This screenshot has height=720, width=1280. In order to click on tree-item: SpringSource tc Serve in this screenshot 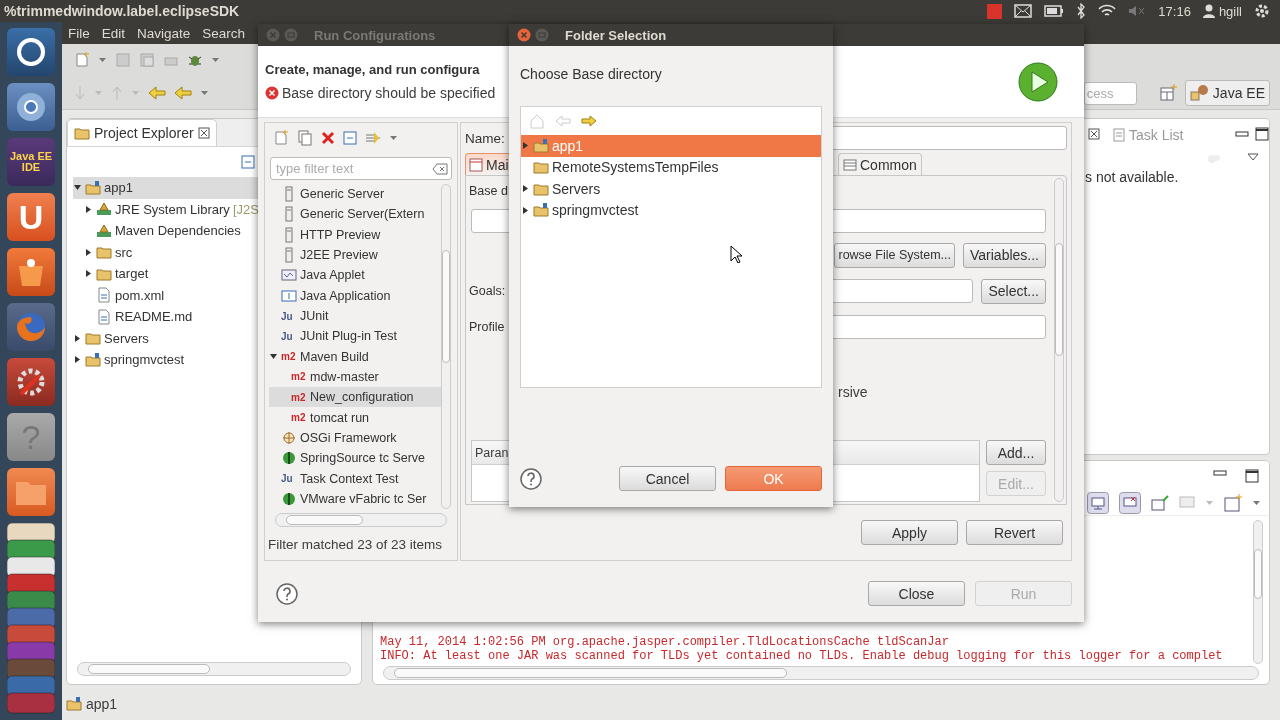, I will do `click(355, 458)`.